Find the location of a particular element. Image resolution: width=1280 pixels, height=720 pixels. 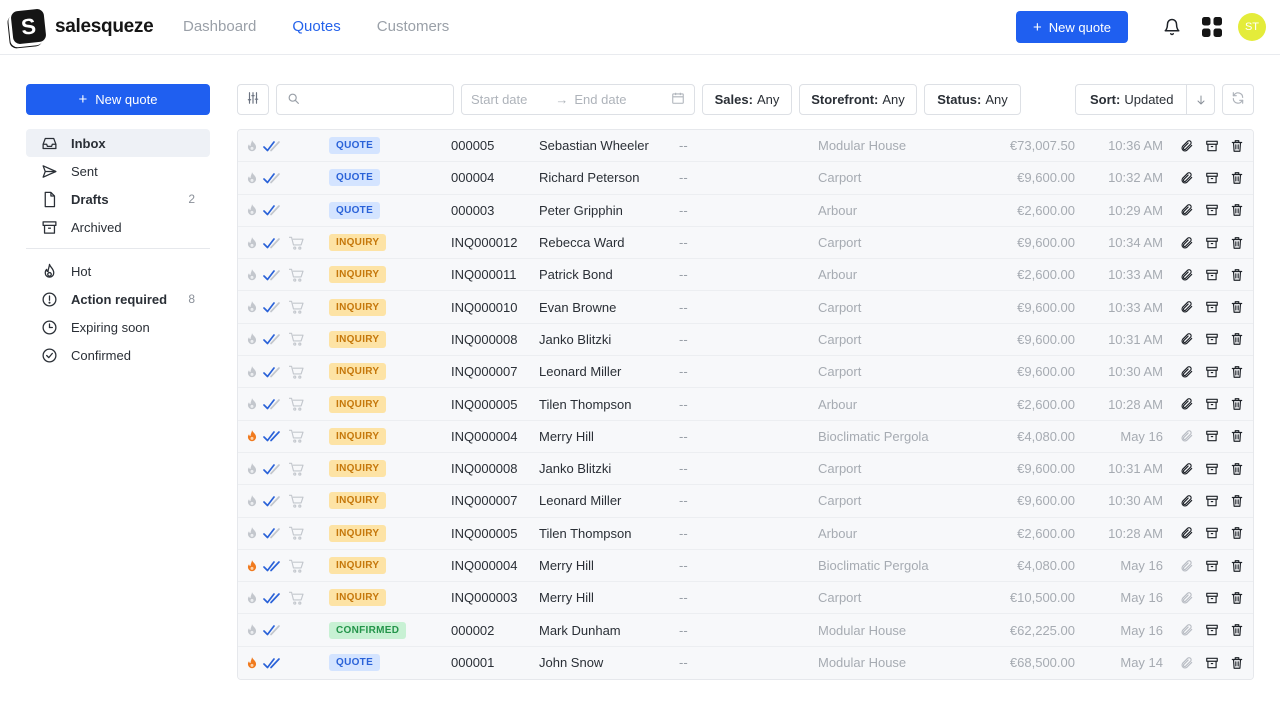

sidebar-new-quote-button: + New quote is located at coordinates (118, 99).